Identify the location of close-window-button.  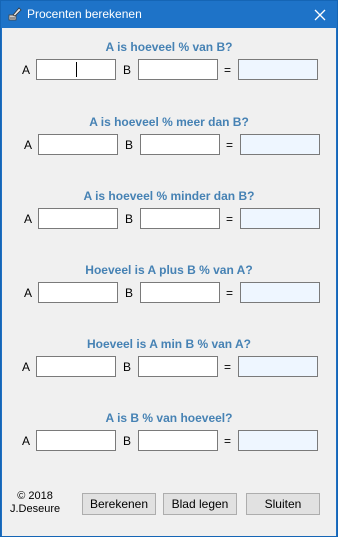
(320, 14).